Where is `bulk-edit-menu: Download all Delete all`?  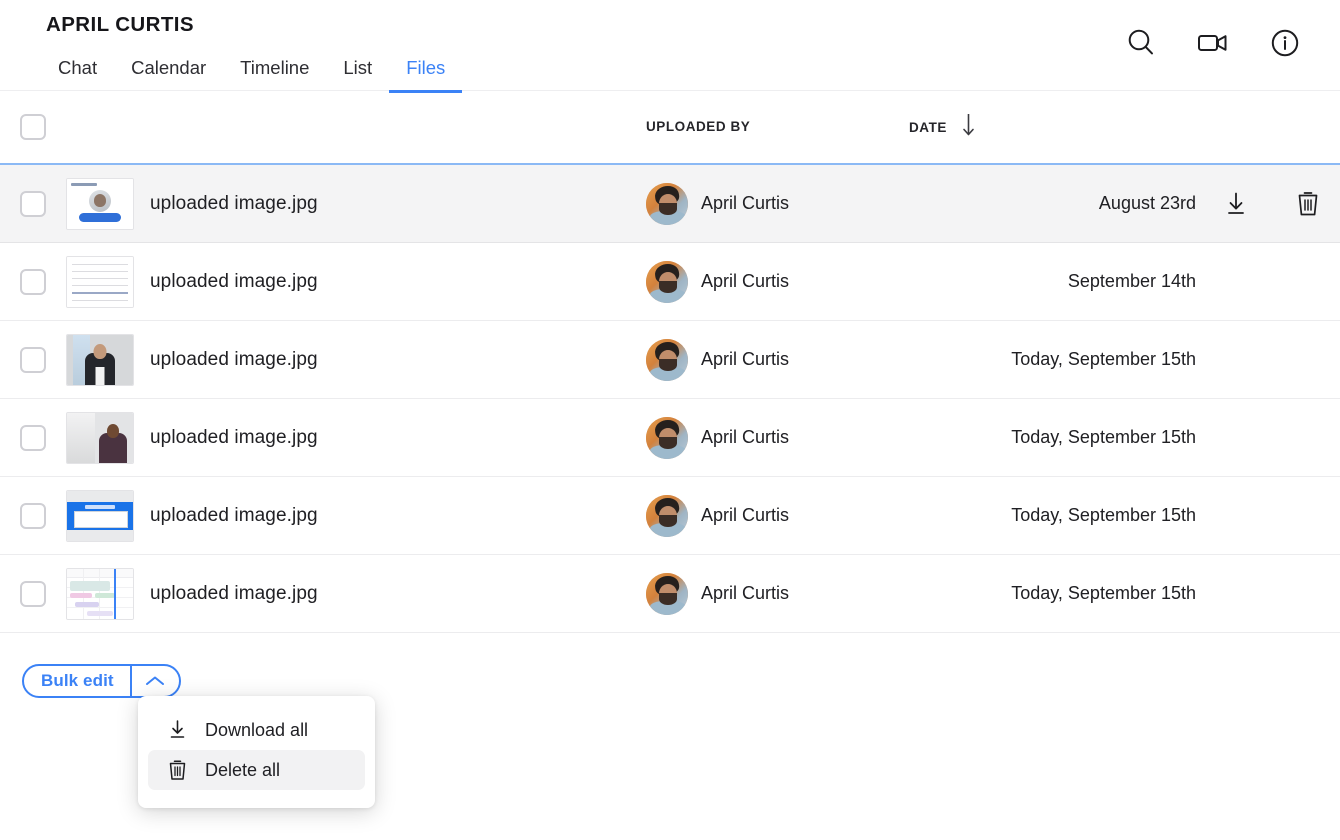 bulk-edit-menu: Download all Delete all is located at coordinates (256, 752).